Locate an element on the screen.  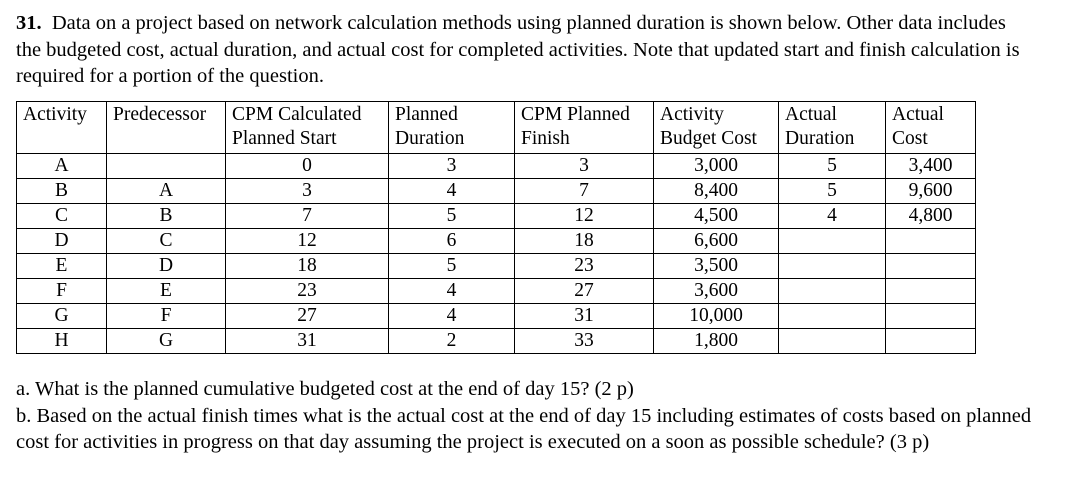
cell-predecessor: D is located at coordinates (166, 266).